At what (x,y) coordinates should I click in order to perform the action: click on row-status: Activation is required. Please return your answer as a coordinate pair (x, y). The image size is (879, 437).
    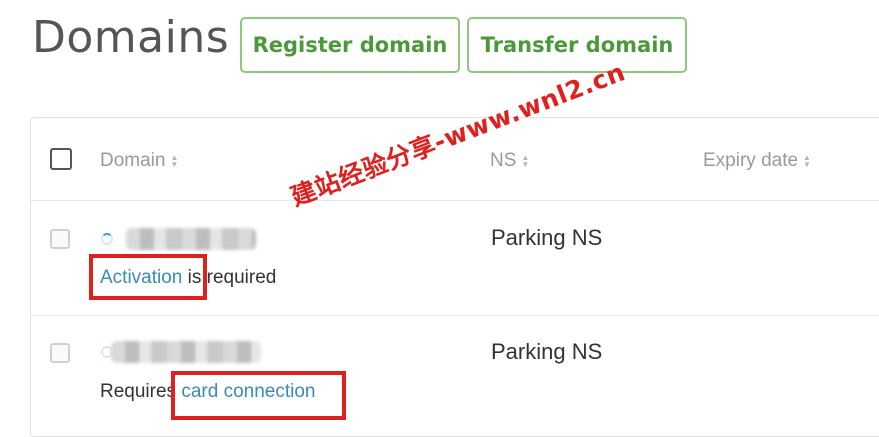
    Looking at the image, I should click on (188, 278).